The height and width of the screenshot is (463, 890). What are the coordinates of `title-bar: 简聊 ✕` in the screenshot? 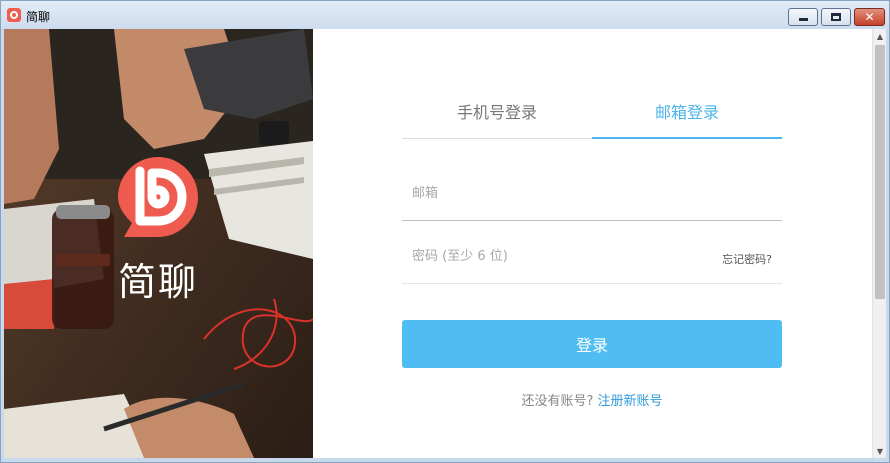 It's located at (445, 15).